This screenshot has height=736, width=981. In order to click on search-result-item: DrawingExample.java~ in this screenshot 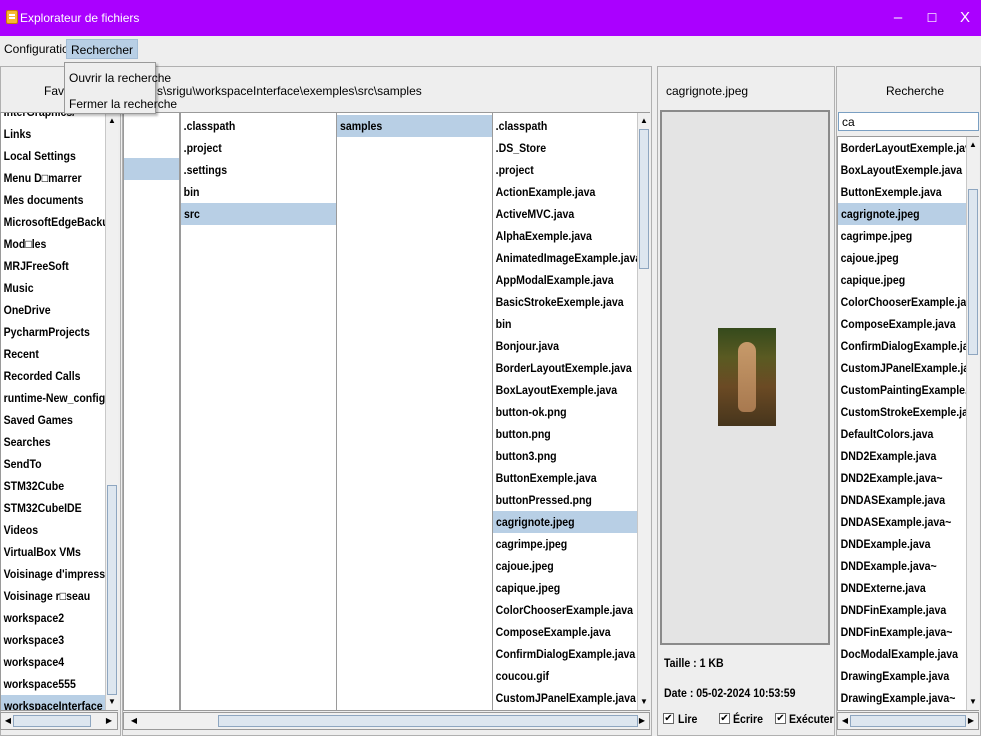, I will do `click(899, 698)`.